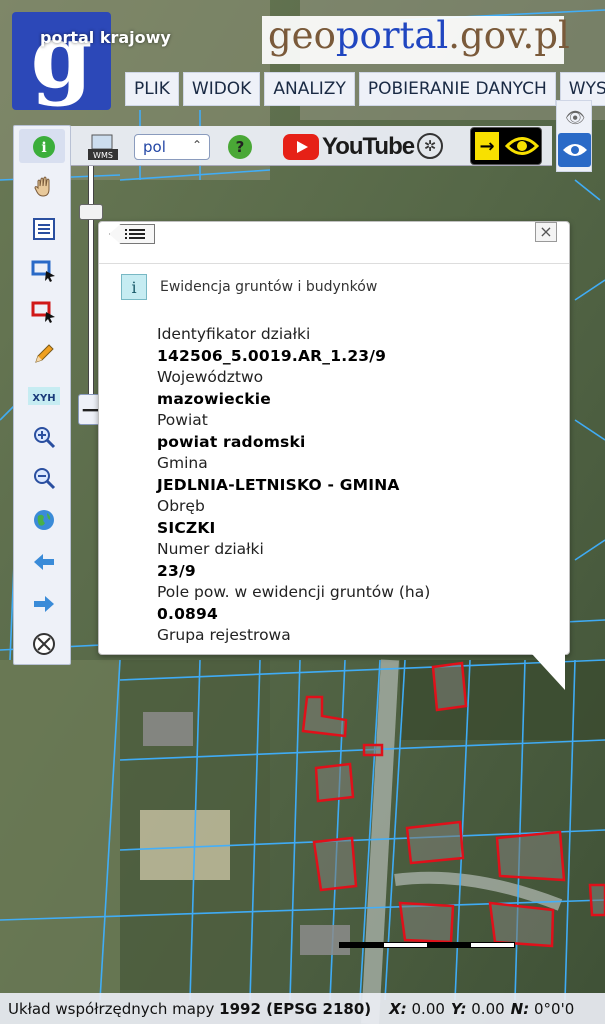  I want to click on field-label: Obręb, so click(181, 506).